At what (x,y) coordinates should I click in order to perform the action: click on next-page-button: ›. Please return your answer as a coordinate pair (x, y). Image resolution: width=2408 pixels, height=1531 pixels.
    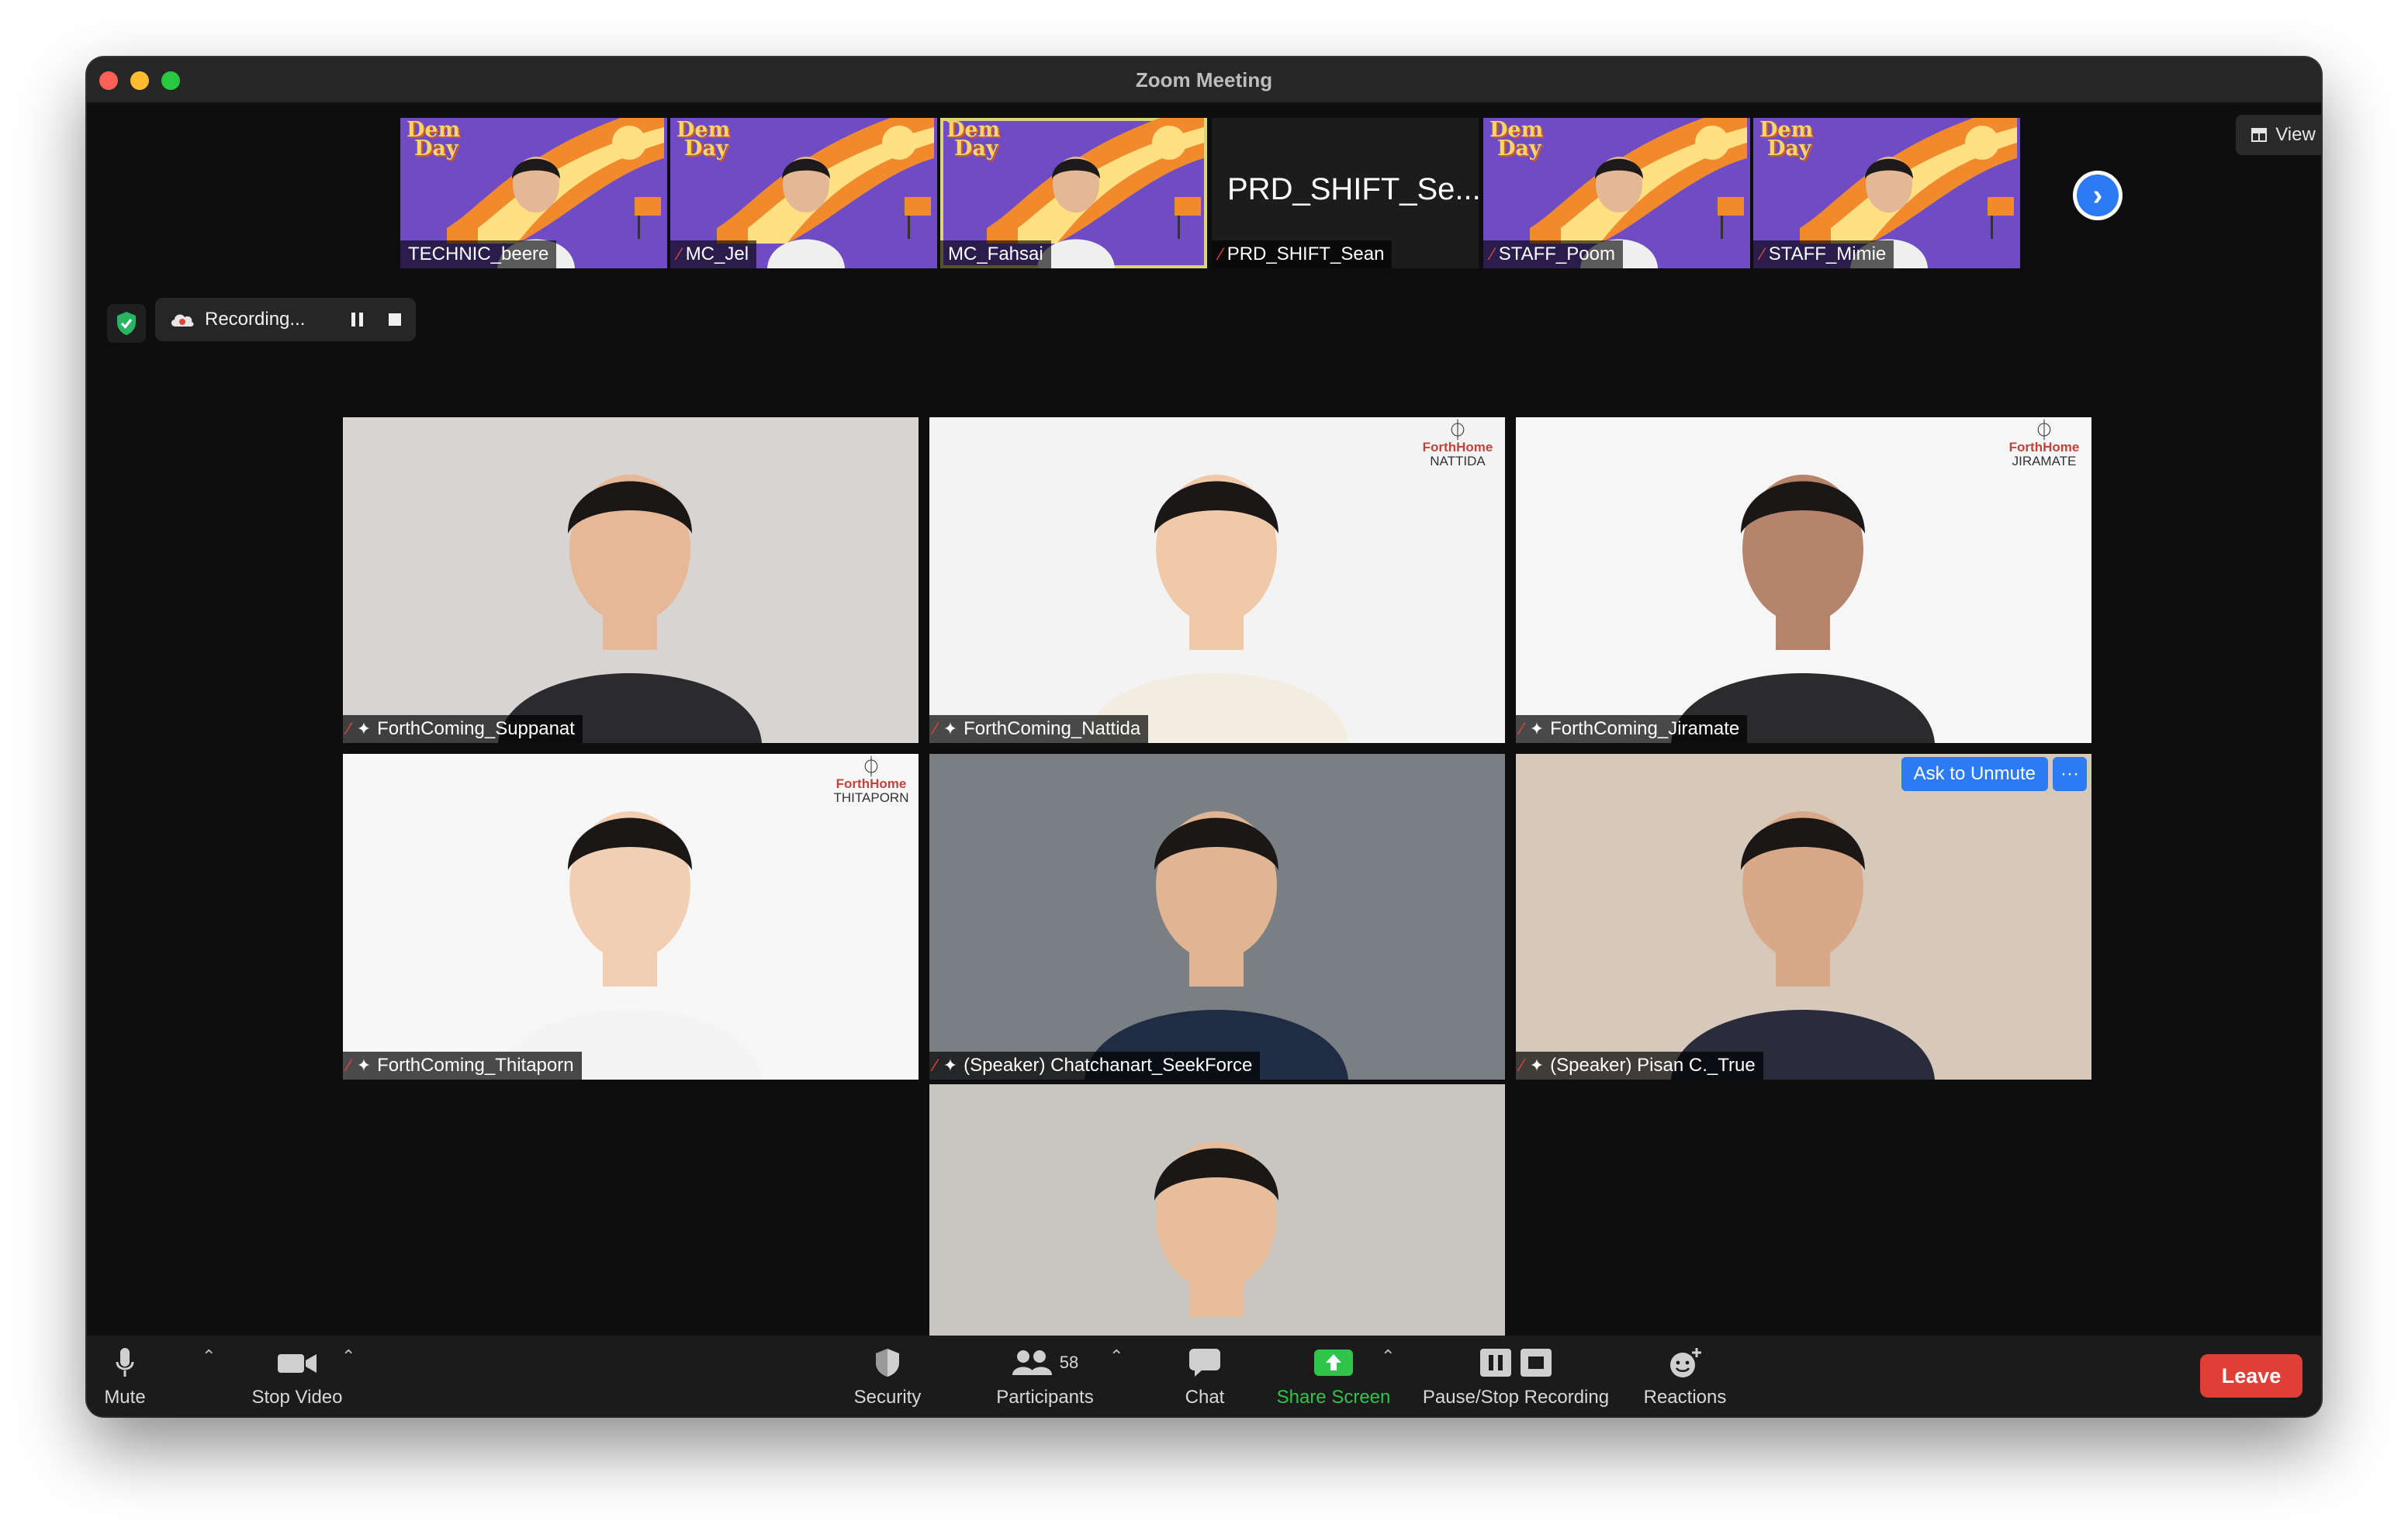
    Looking at the image, I should click on (2098, 195).